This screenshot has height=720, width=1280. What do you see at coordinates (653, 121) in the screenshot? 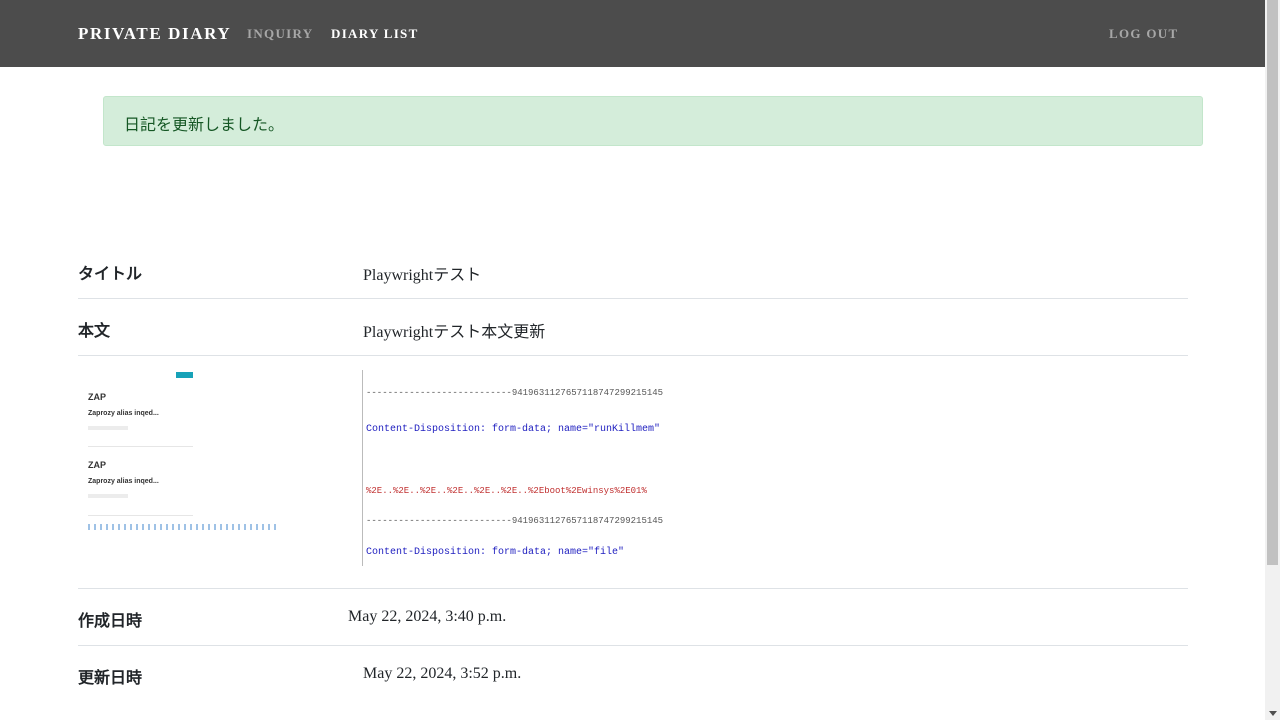
I see `success-alert: 日記を更新しました。` at bounding box center [653, 121].